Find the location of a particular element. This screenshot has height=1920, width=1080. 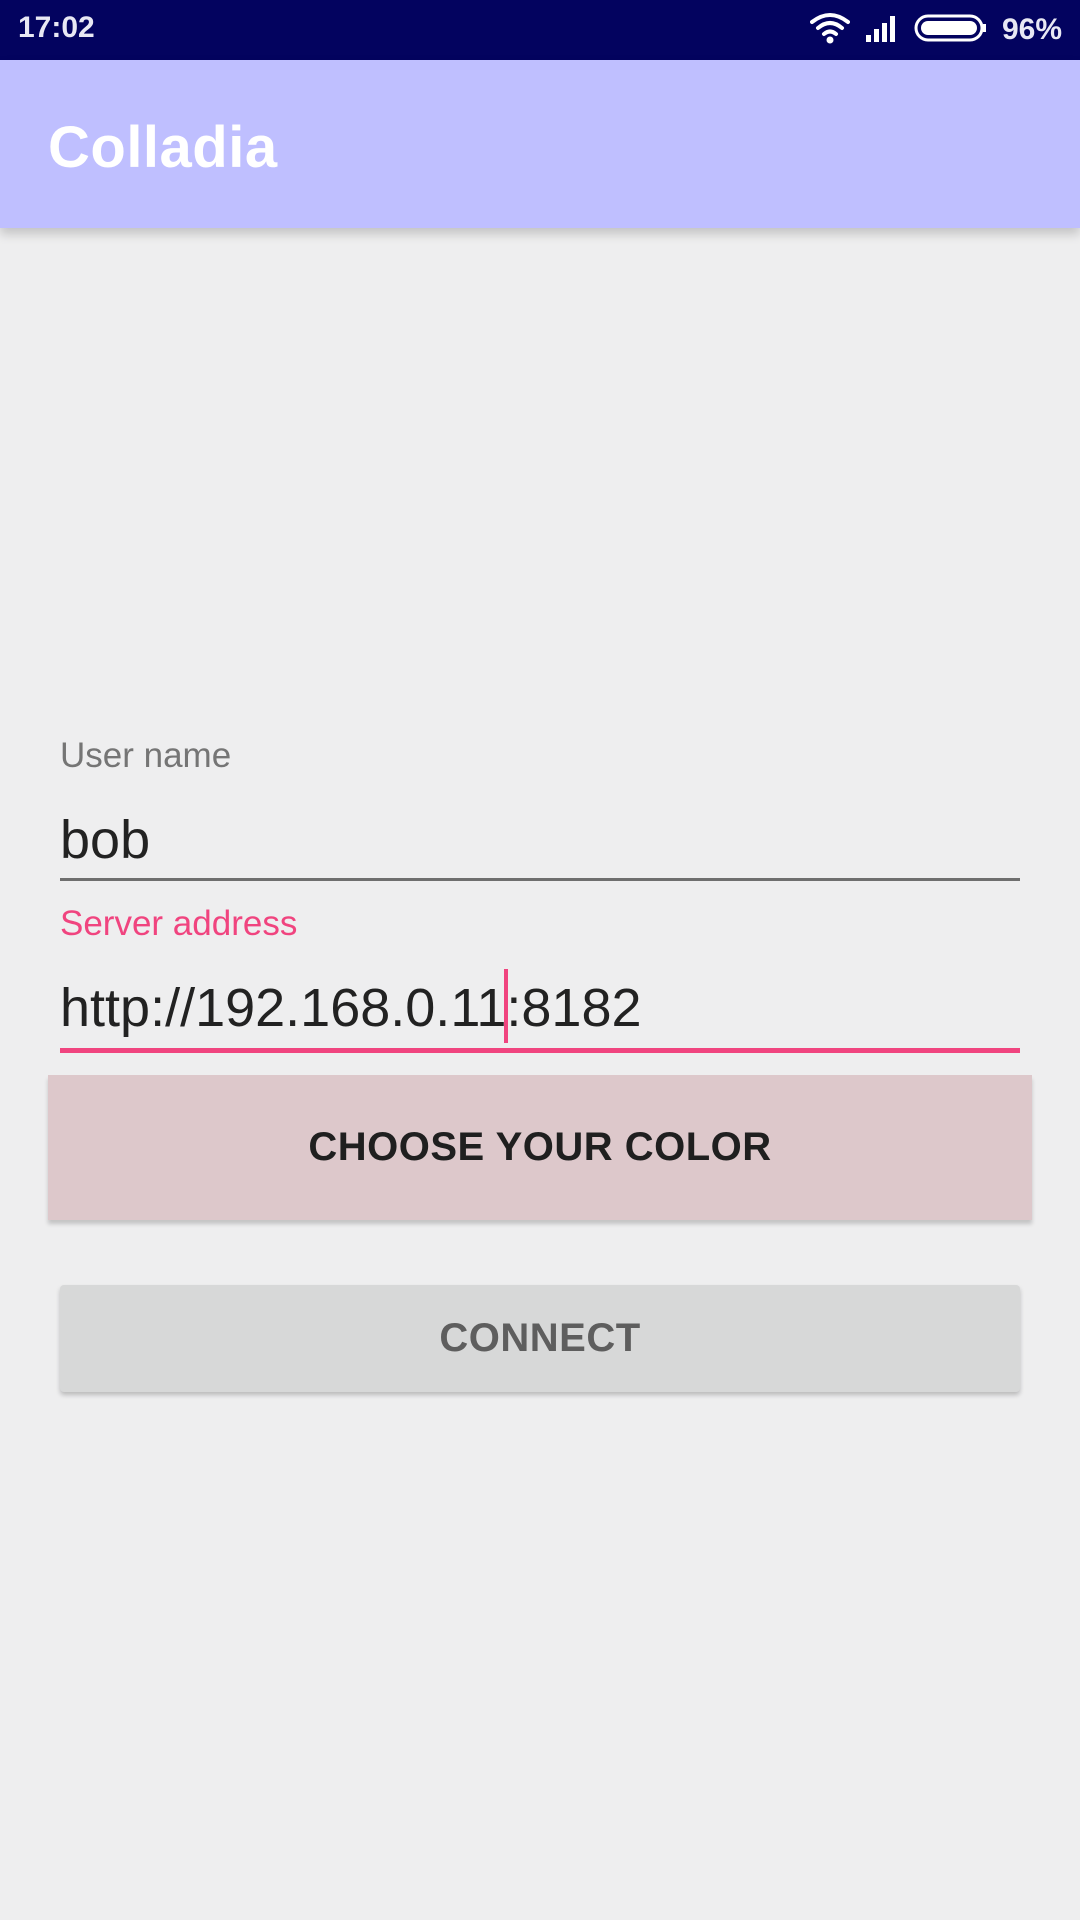

status-bar: 17:02 96% is located at coordinates (540, 30).